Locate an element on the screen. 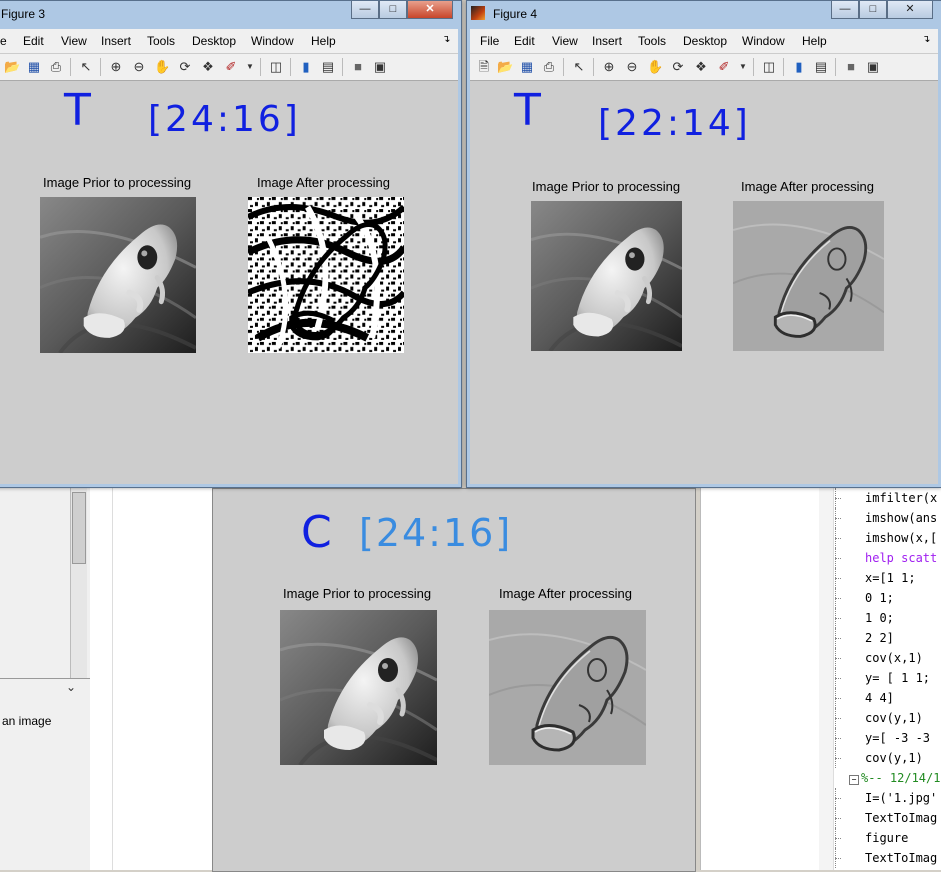 This screenshot has width=941, height=872. frog-original-image is located at coordinates (118, 275).